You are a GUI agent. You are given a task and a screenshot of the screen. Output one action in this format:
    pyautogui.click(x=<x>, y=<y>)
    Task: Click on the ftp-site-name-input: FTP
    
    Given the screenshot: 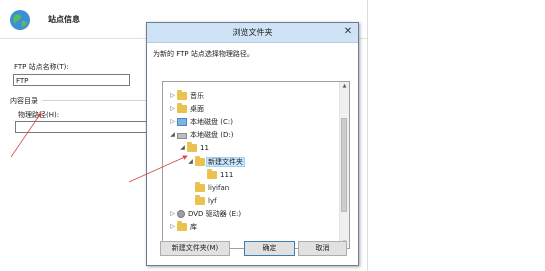 What is the action you would take?
    pyautogui.click(x=71, y=80)
    